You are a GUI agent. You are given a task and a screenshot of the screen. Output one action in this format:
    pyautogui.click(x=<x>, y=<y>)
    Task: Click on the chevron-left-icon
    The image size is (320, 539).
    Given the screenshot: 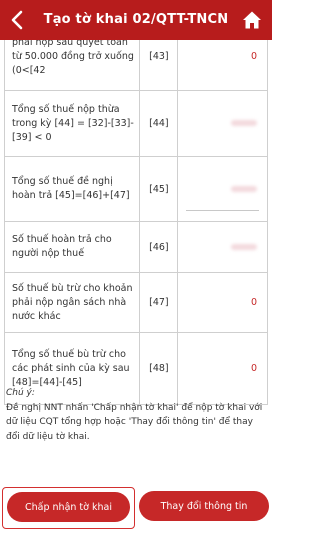 What is the action you would take?
    pyautogui.click(x=18, y=20)
    